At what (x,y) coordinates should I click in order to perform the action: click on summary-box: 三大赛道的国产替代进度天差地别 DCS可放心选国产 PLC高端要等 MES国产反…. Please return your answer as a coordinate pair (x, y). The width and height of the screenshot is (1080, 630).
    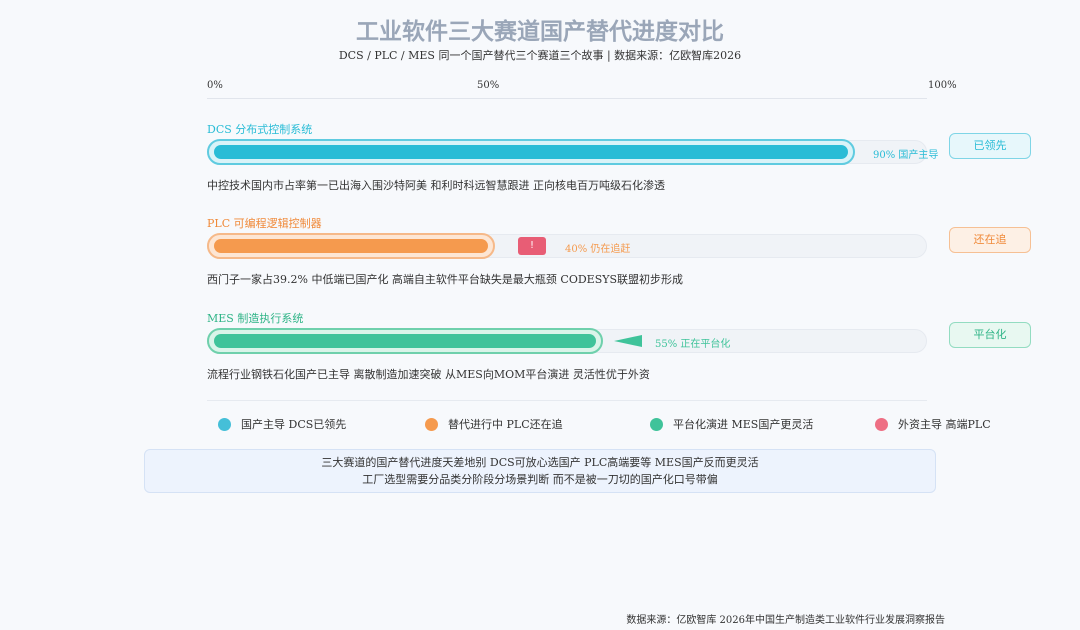
    Looking at the image, I should click on (540, 471).